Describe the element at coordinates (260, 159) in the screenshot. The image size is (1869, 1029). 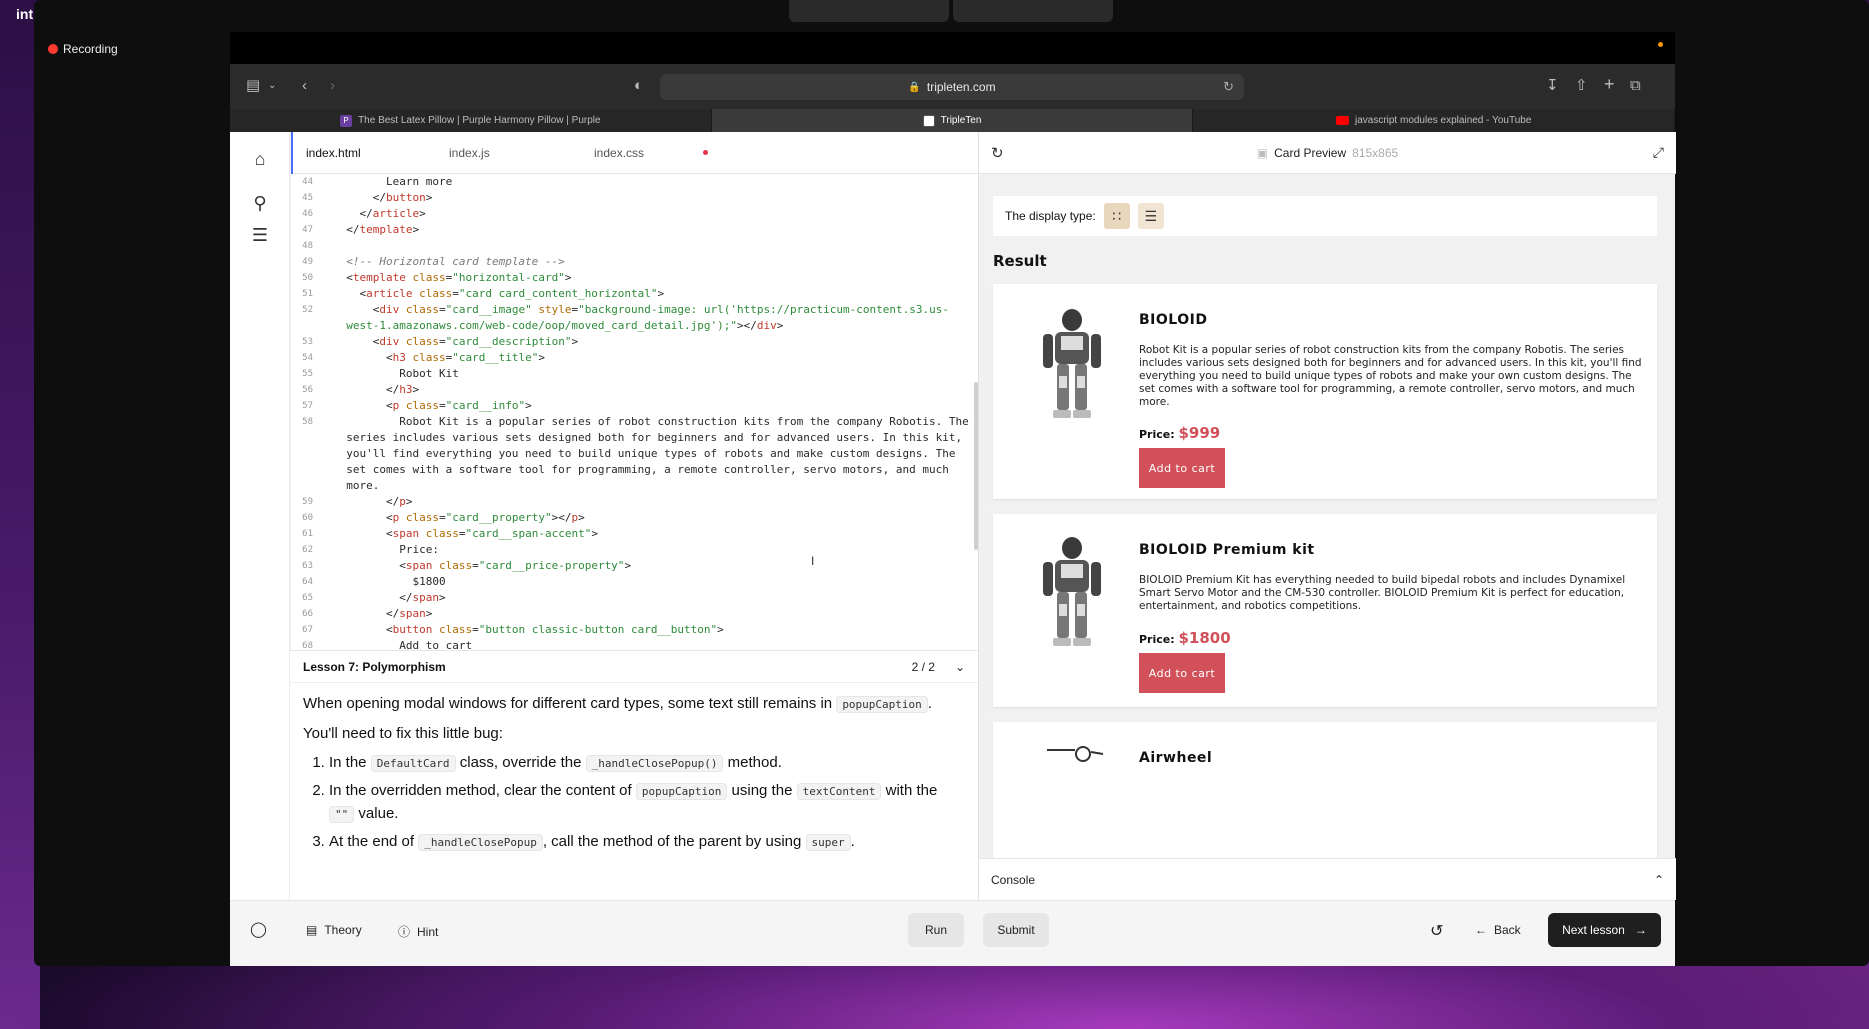
I see `home-icon: ⌂` at that location.